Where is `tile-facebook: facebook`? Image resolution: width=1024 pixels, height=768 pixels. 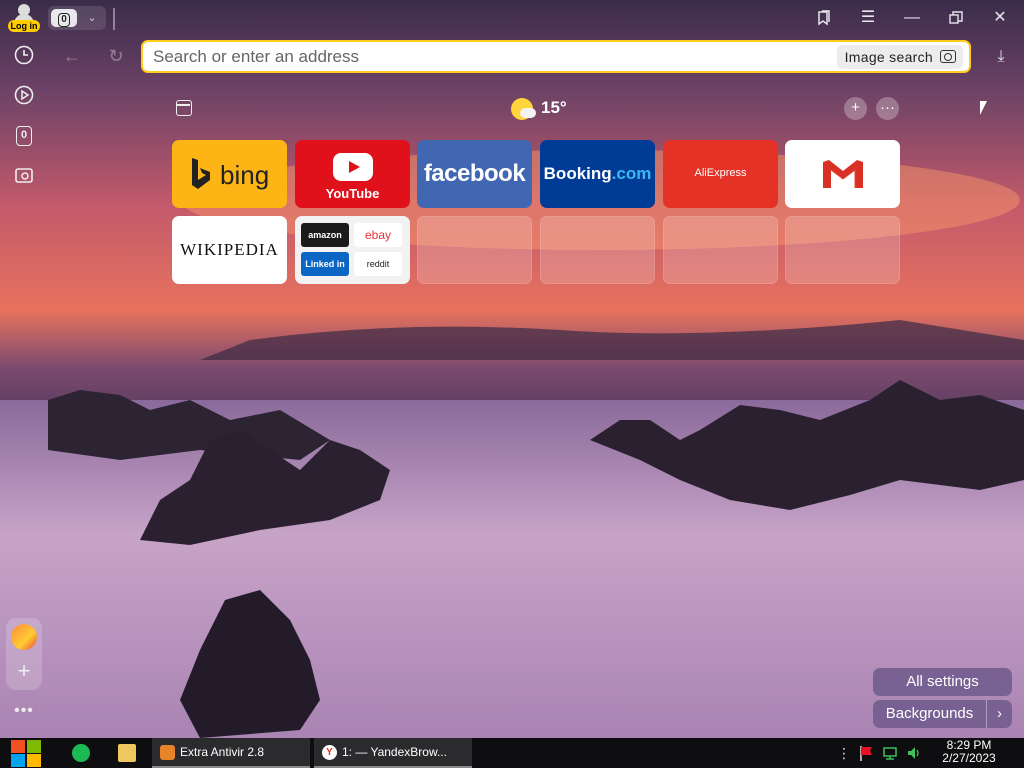 tile-facebook: facebook is located at coordinates (474, 174).